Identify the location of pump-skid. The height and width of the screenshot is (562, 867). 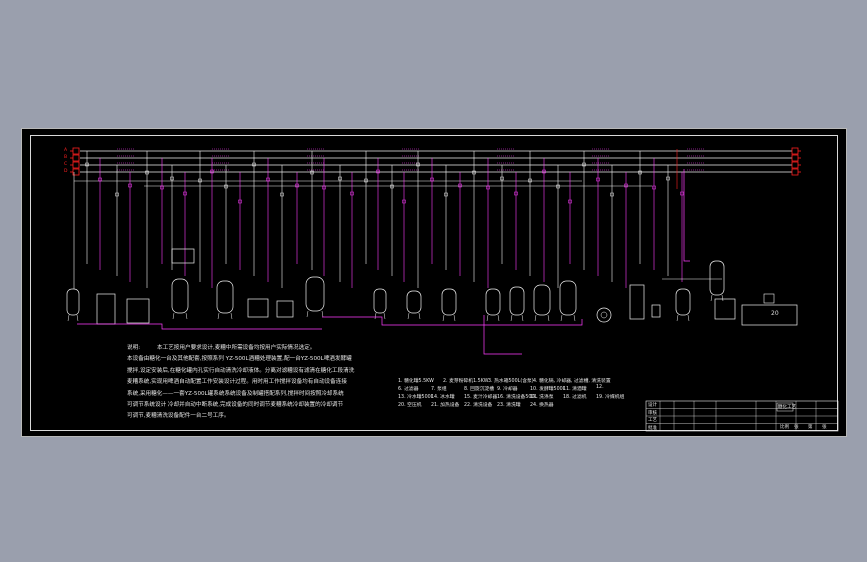
(138, 311).